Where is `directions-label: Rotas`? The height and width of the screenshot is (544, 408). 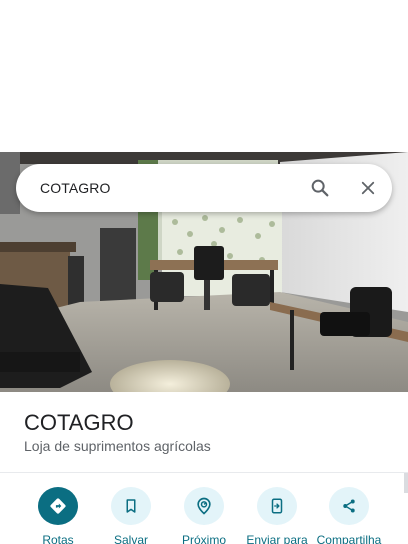 directions-label: Rotas is located at coordinates (58, 538).